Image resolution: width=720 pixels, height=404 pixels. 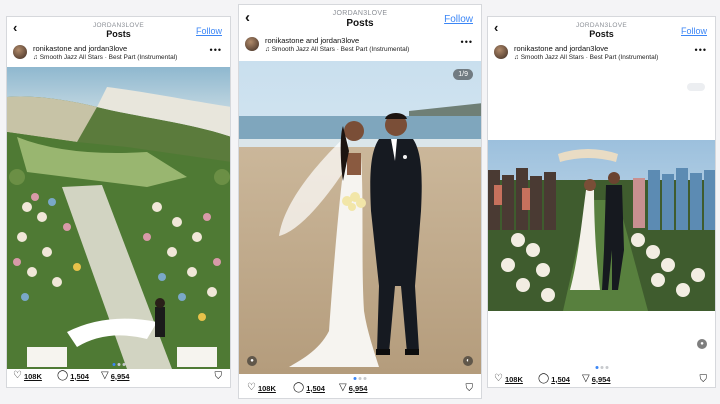 What do you see at coordinates (468, 361) in the screenshot?
I see `mute-icon: ◐` at bounding box center [468, 361].